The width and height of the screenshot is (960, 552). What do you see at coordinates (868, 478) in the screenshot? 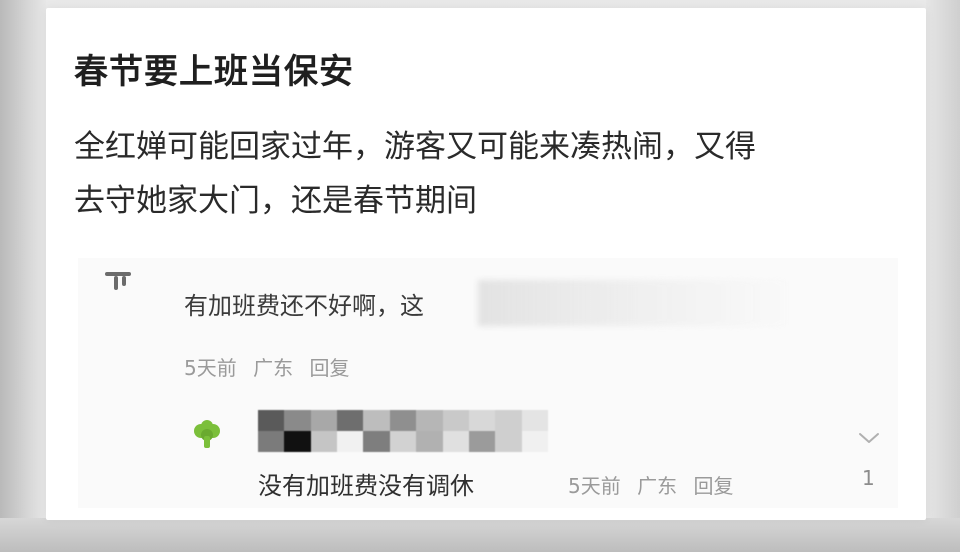
I see `comment-2-like-count: 1` at bounding box center [868, 478].